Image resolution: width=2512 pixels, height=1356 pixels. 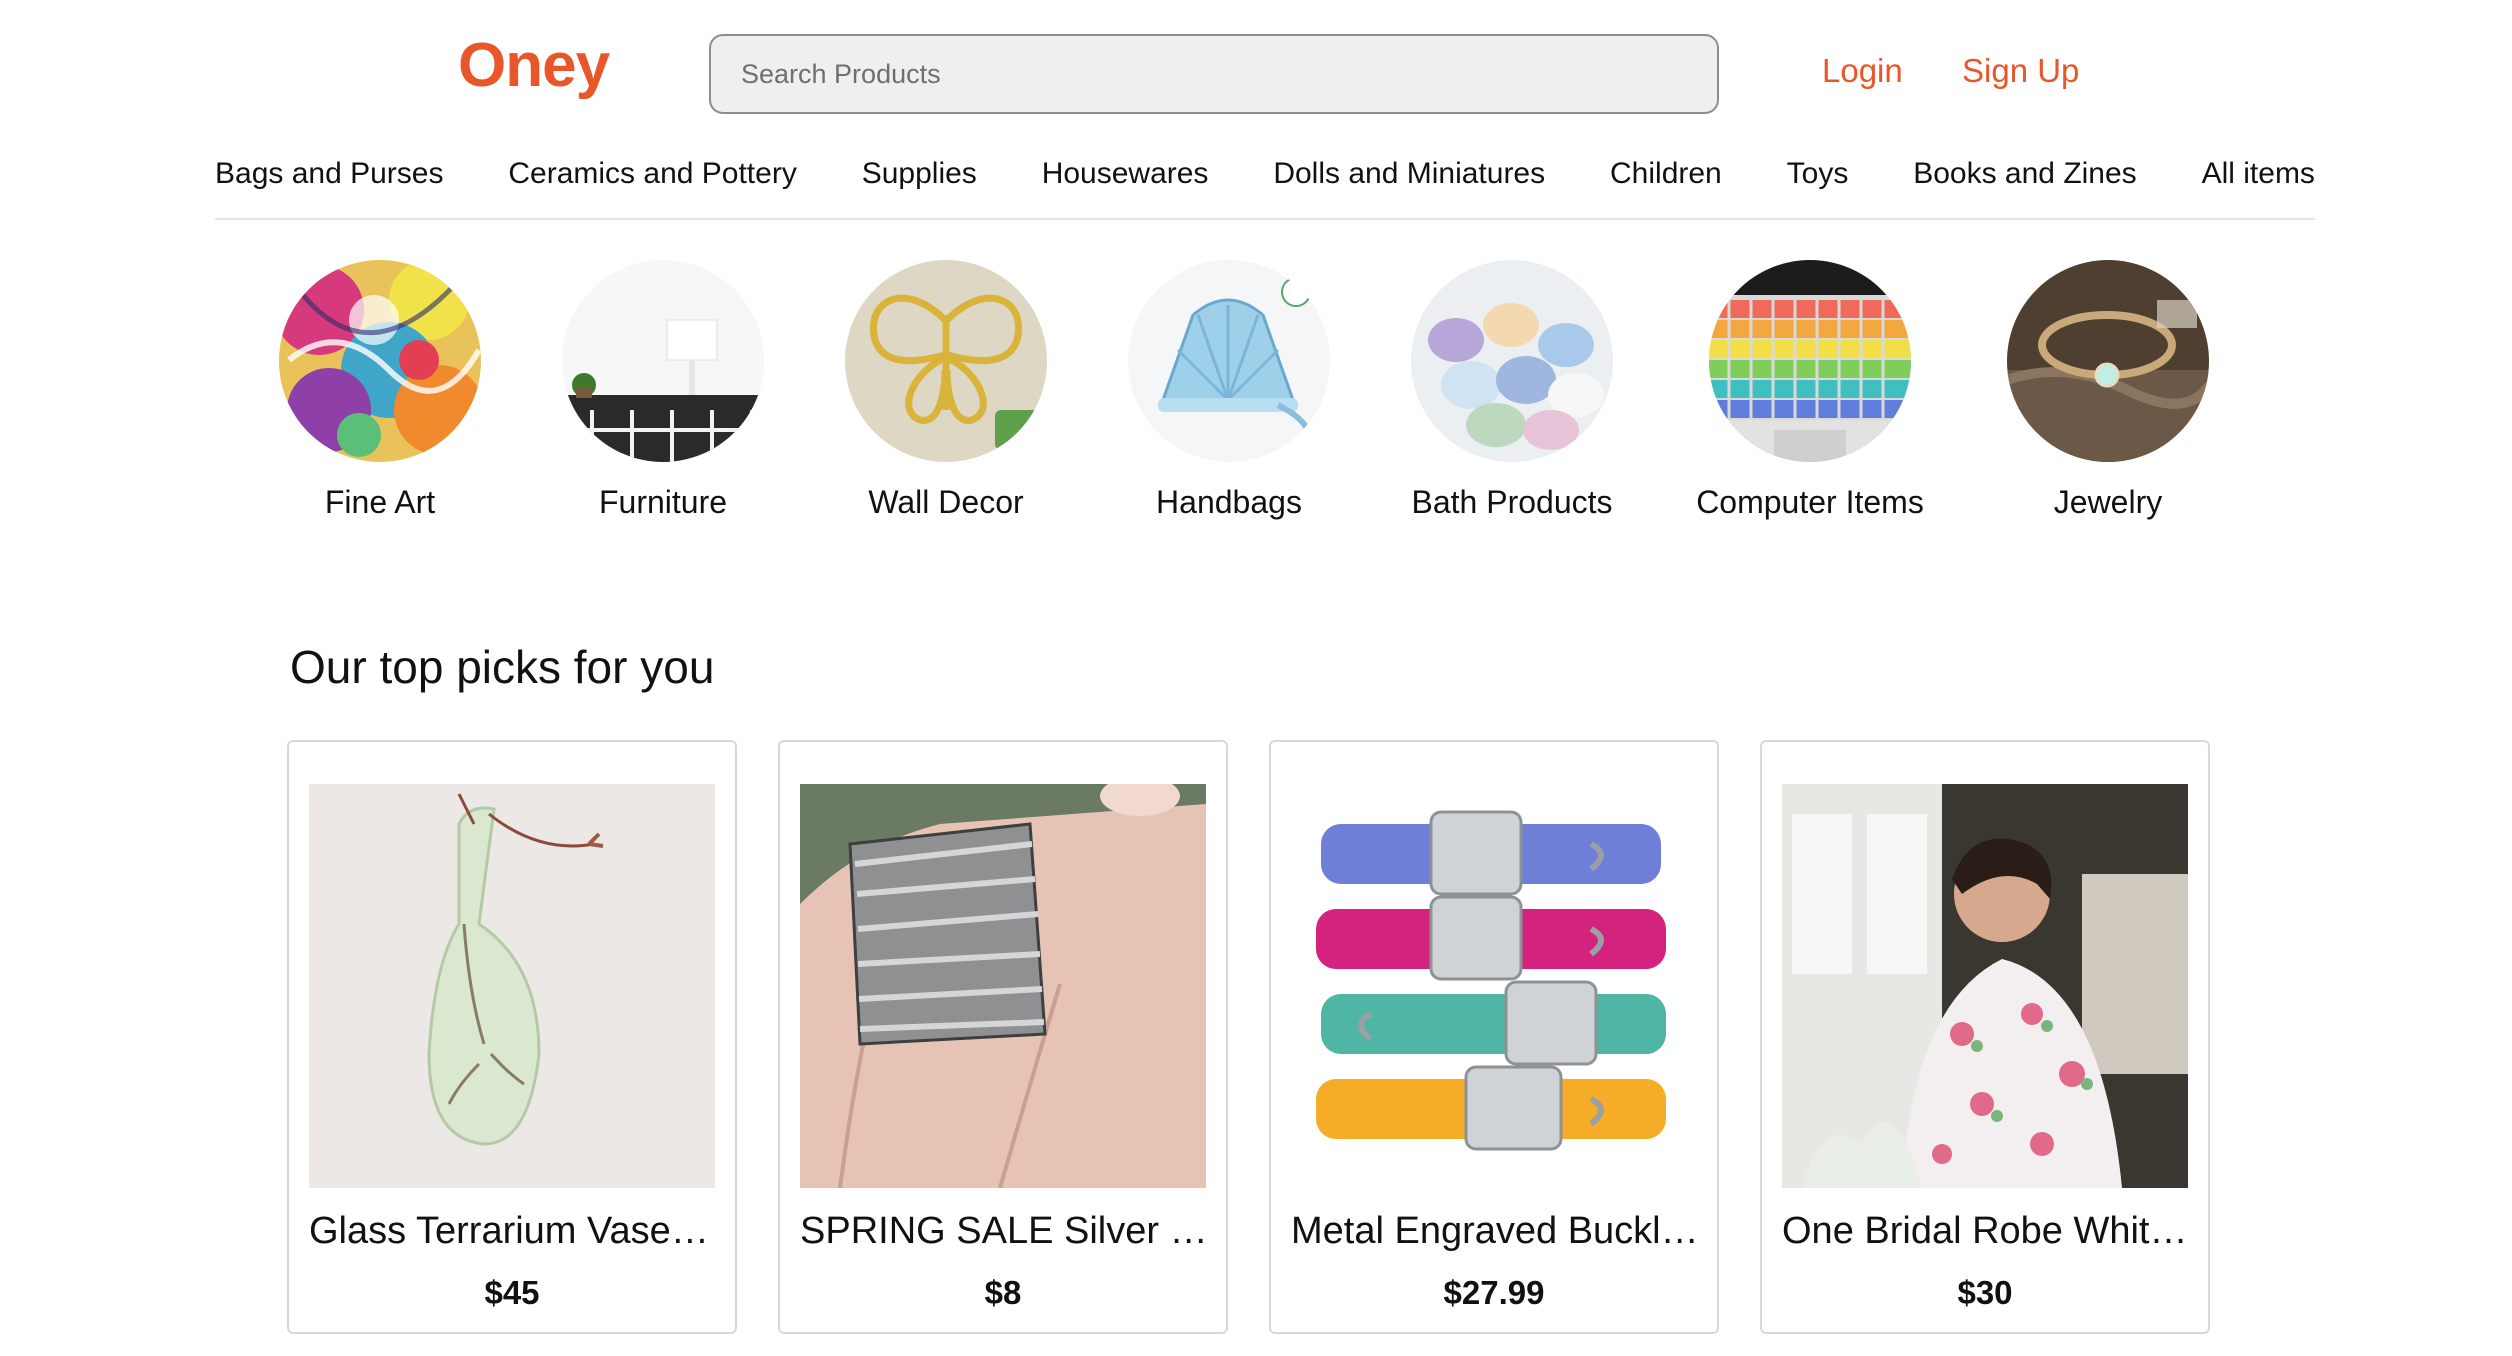 I want to click on featured-category-handbags: Handbags, so click(x=1229, y=390).